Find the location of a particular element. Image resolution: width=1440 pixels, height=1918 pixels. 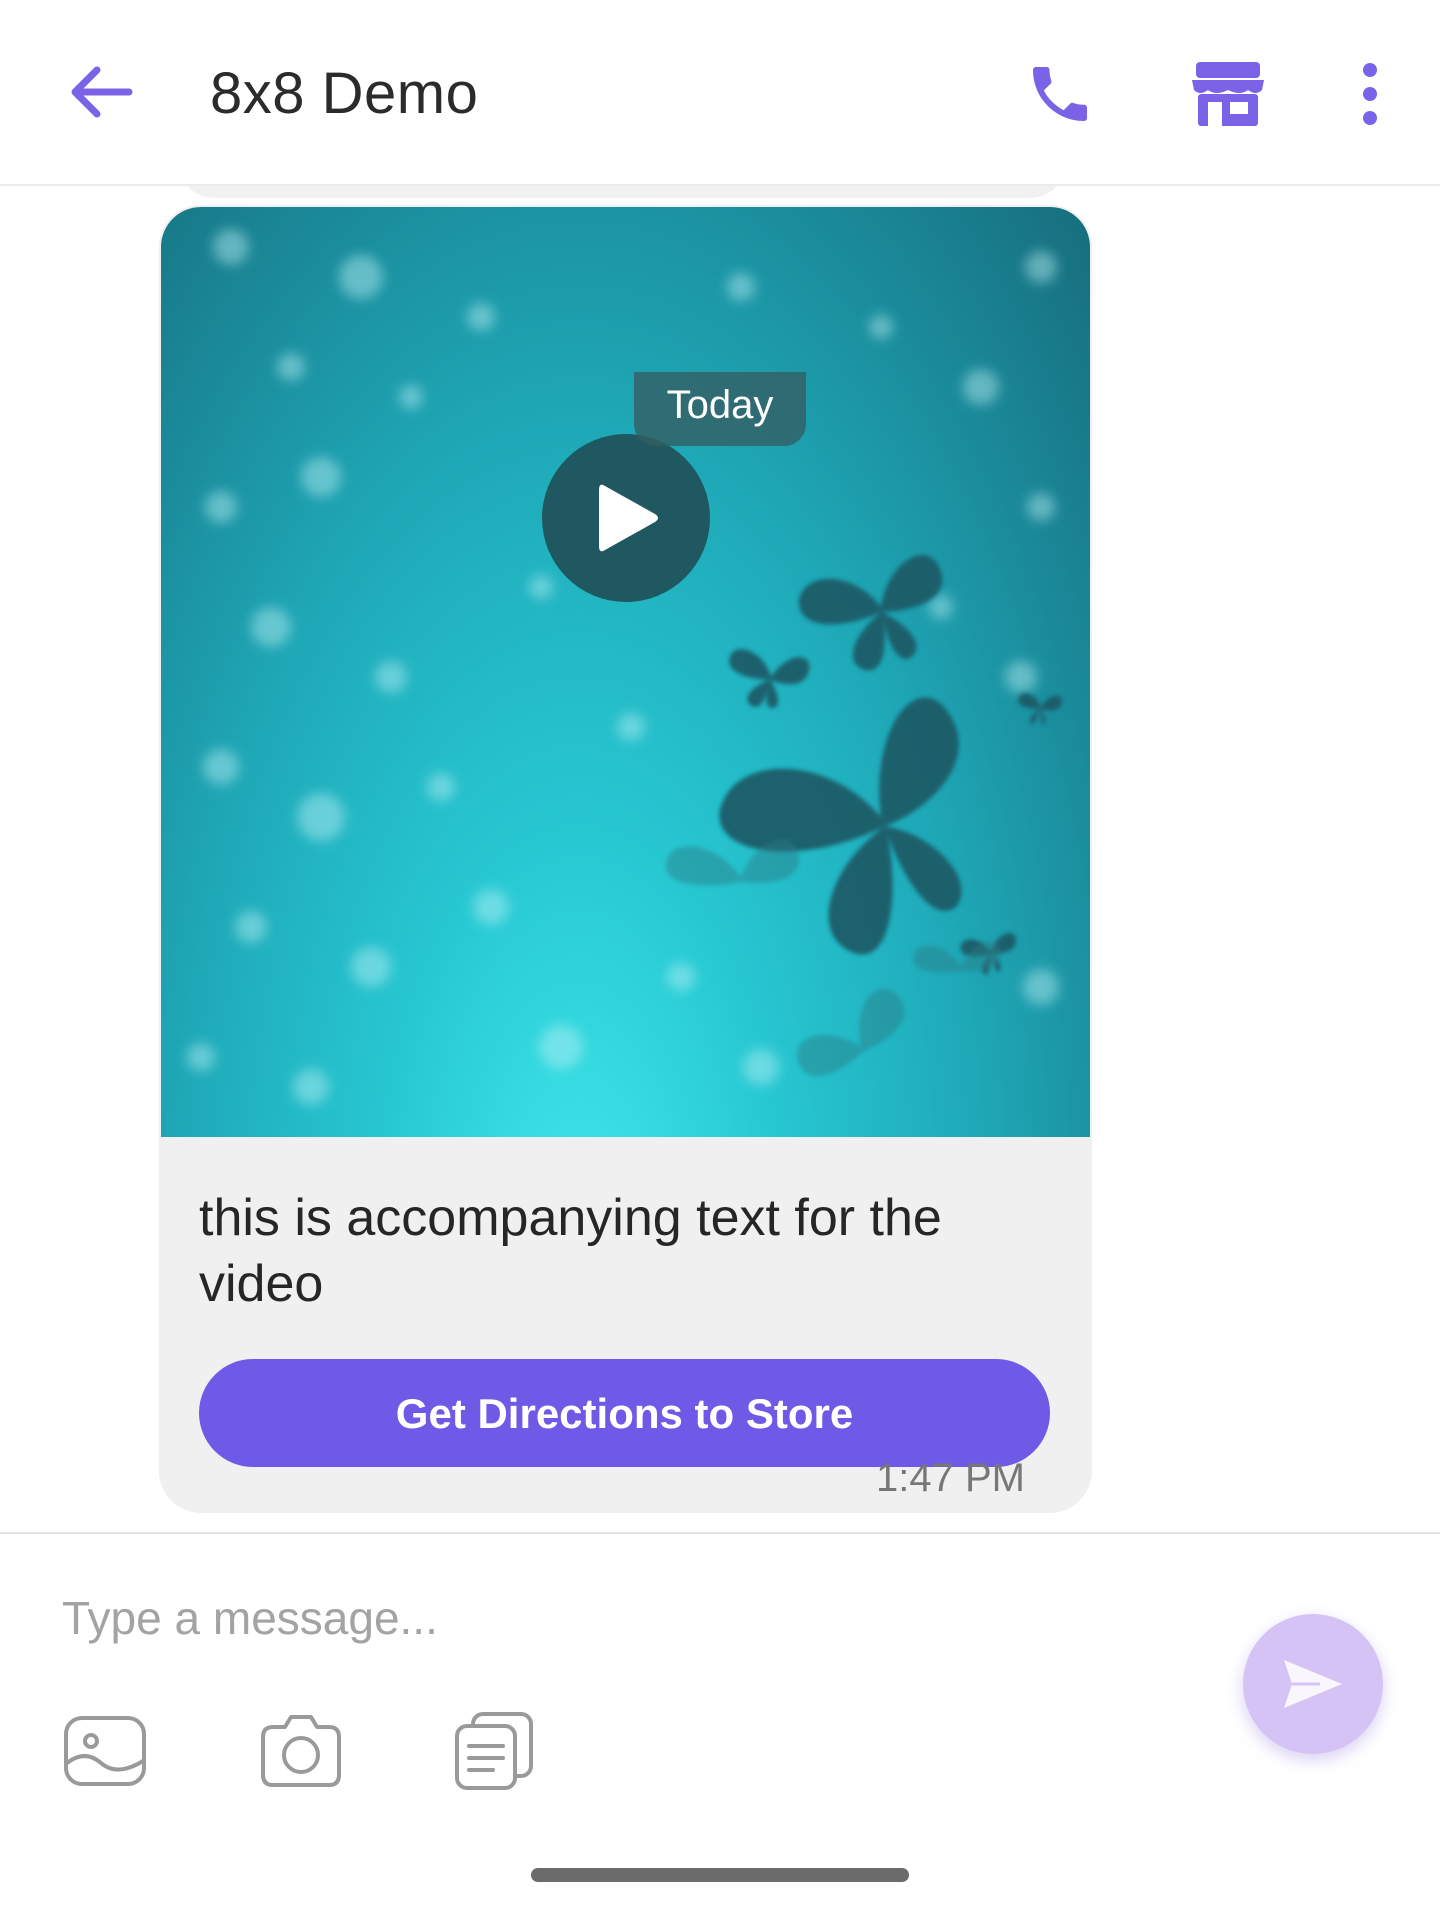

gallery-button is located at coordinates (105, 1751).